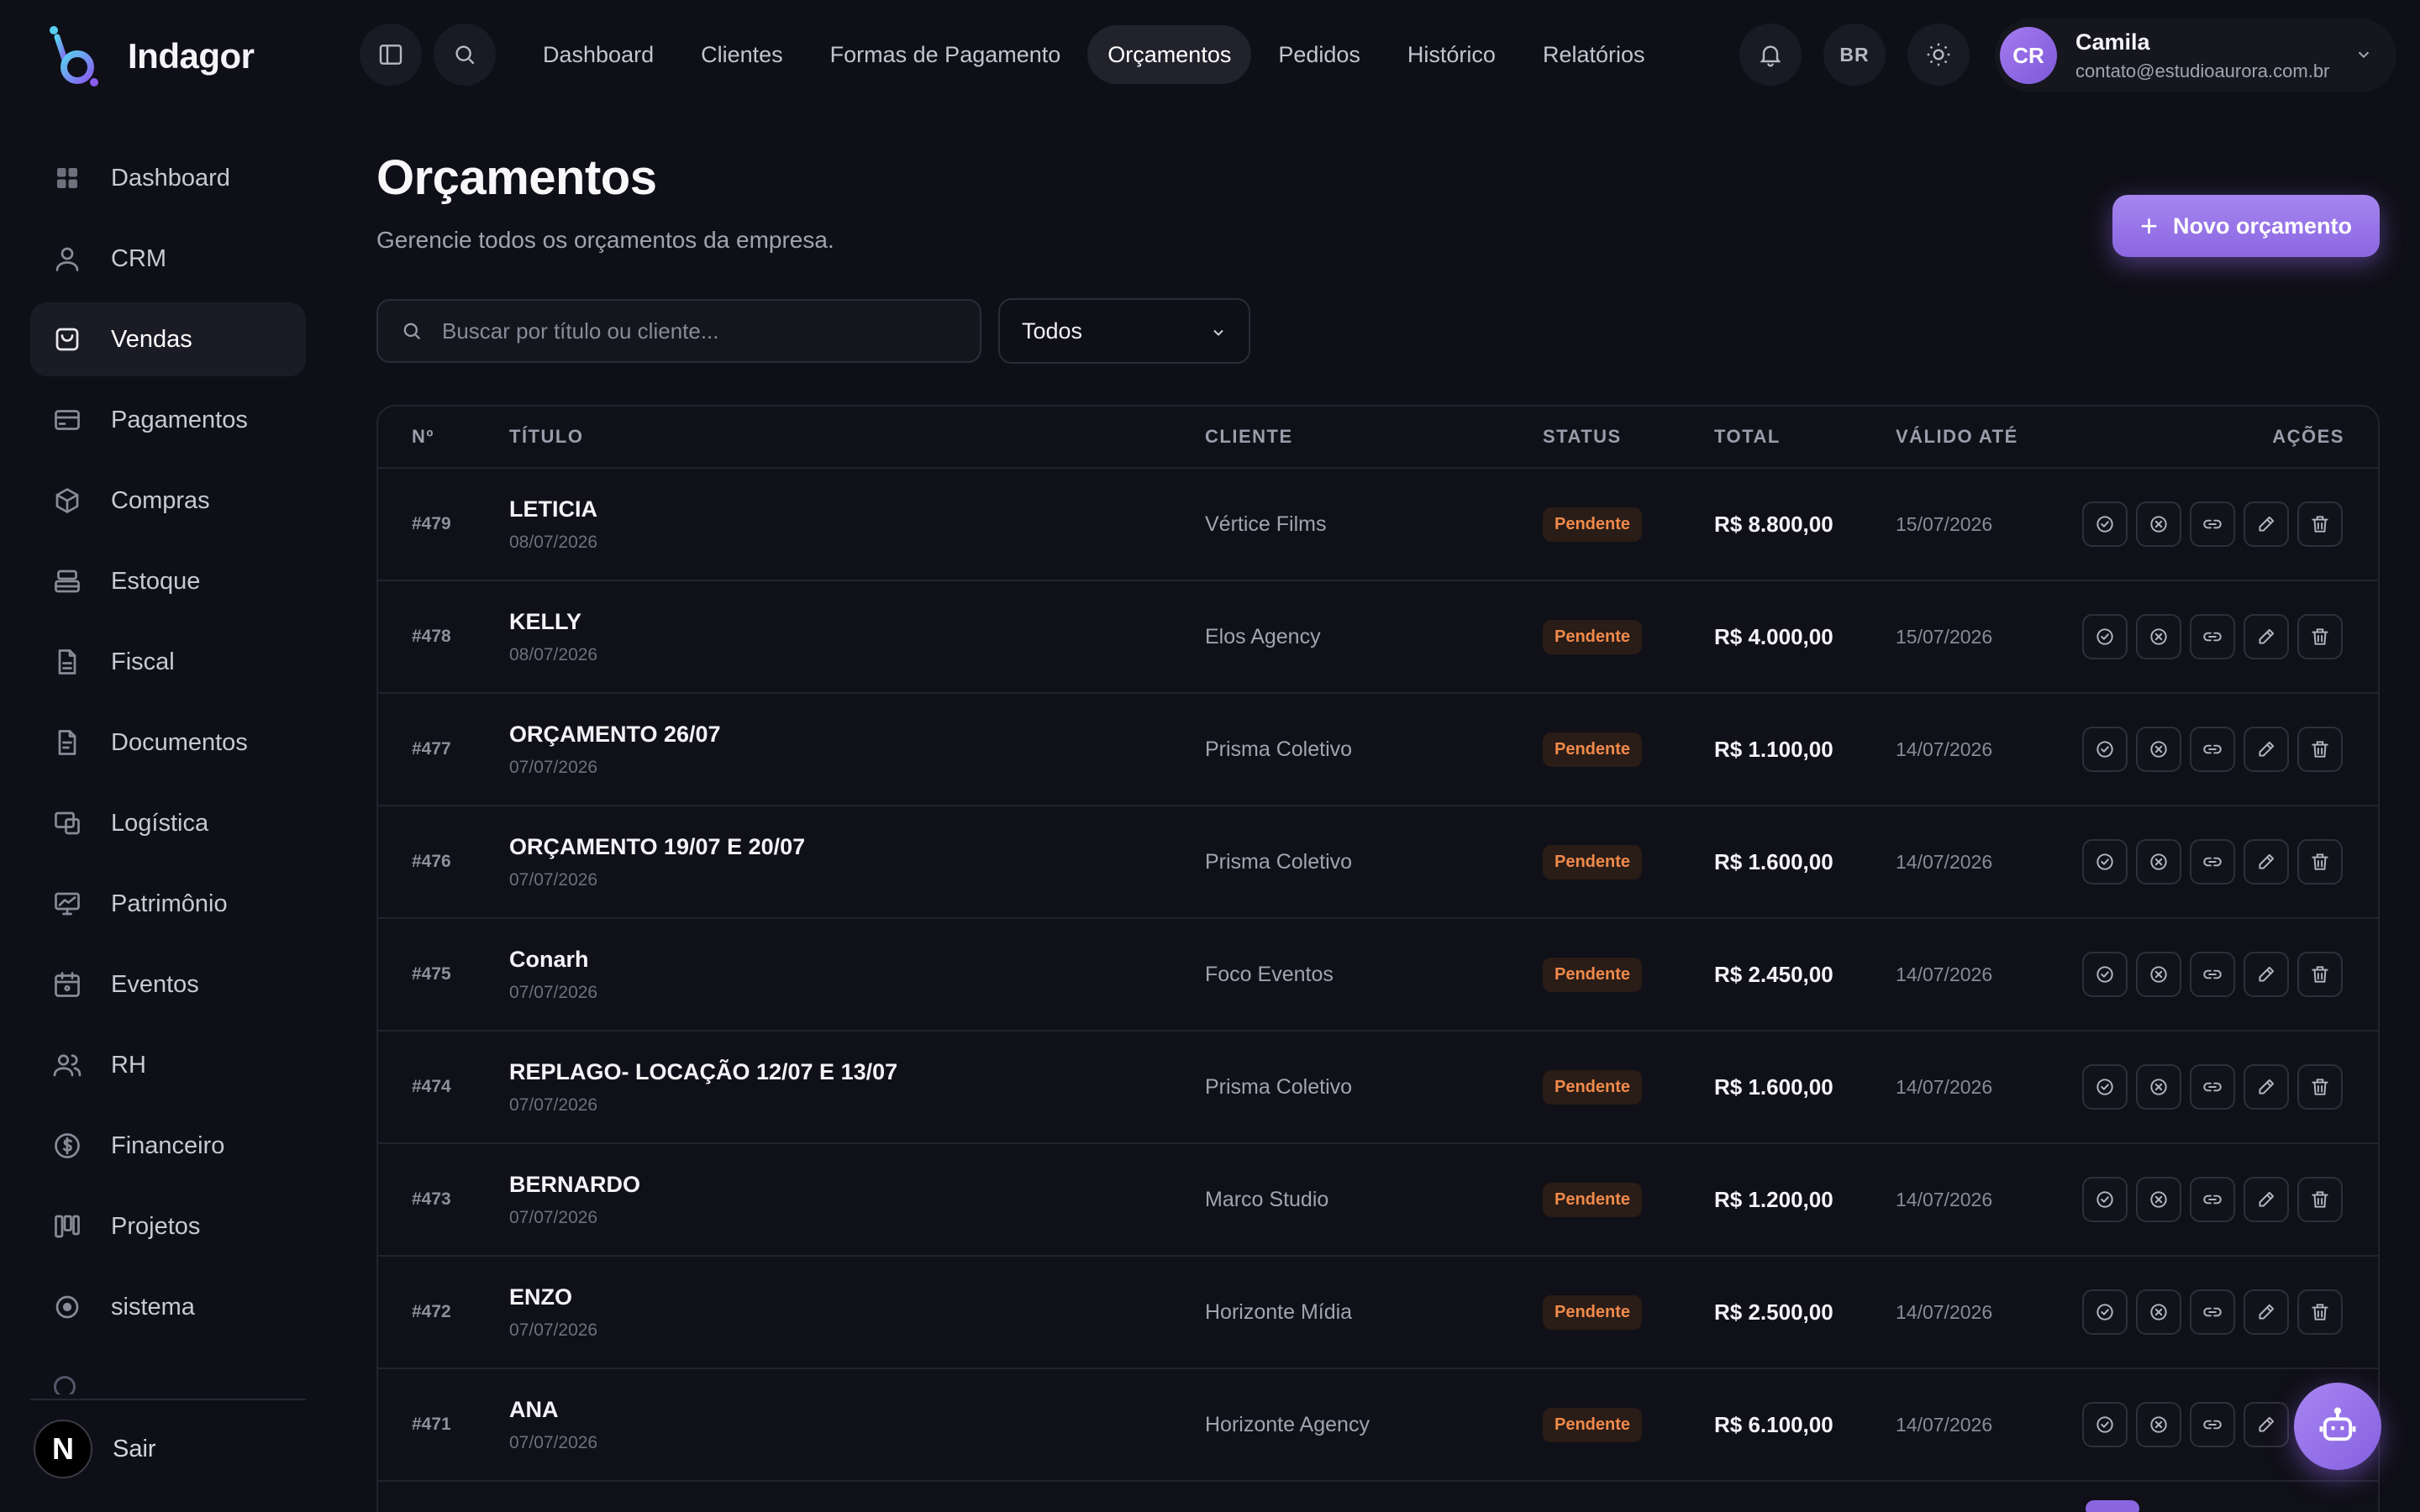 This screenshot has width=2420, height=1512. I want to click on sidebar-item-compras: Compras, so click(168, 501).